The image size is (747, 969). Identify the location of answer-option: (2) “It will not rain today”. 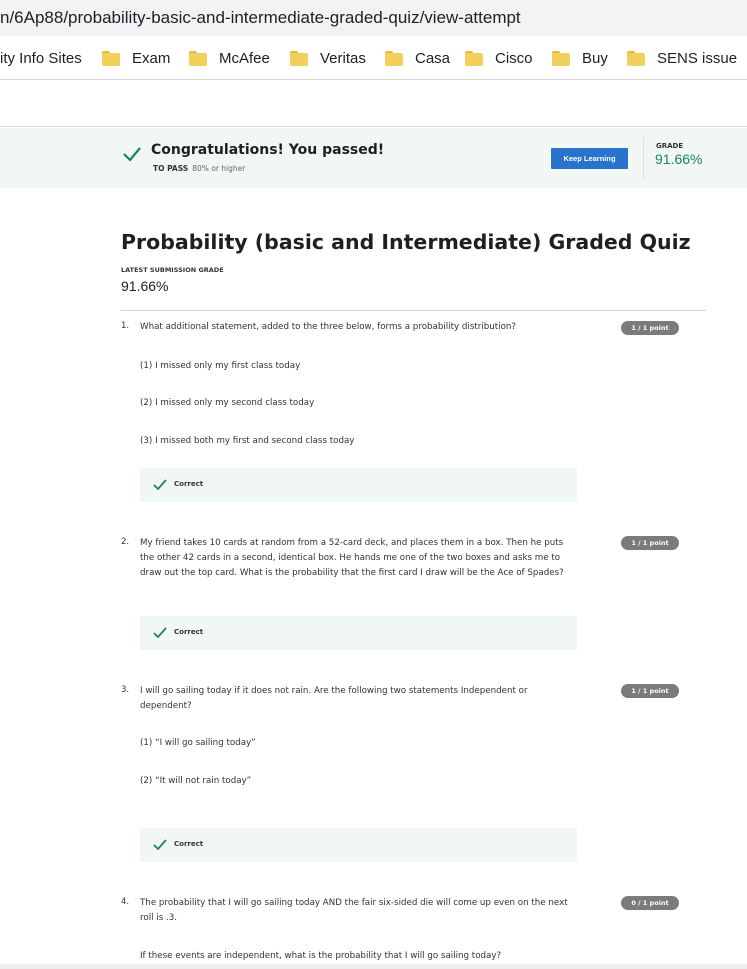
(195, 781).